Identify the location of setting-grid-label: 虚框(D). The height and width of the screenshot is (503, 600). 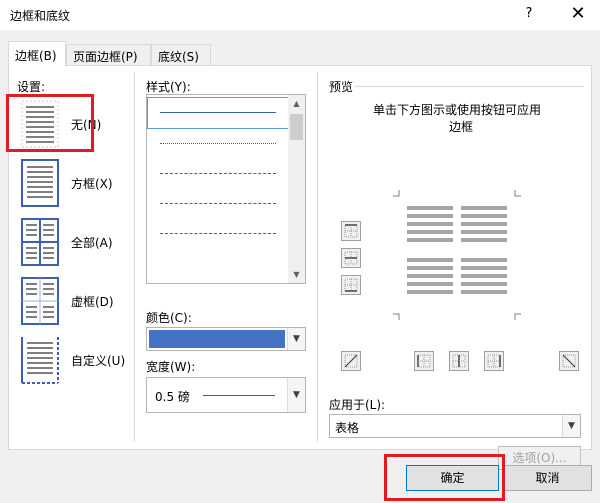
(92, 302).